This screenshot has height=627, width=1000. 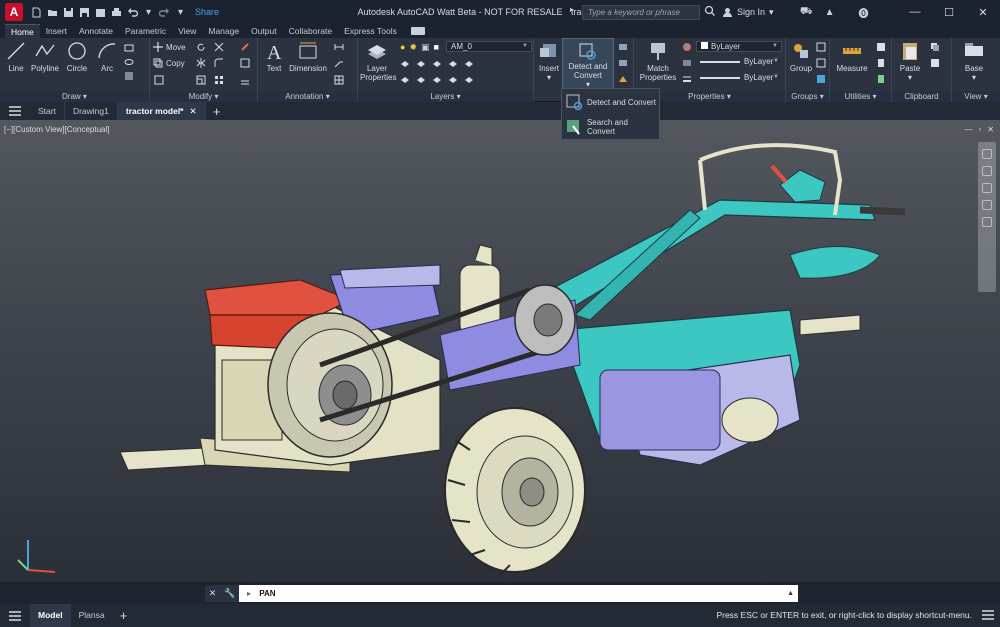 I want to click on undo-dropdown-icon: ▾, so click(x=148, y=12).